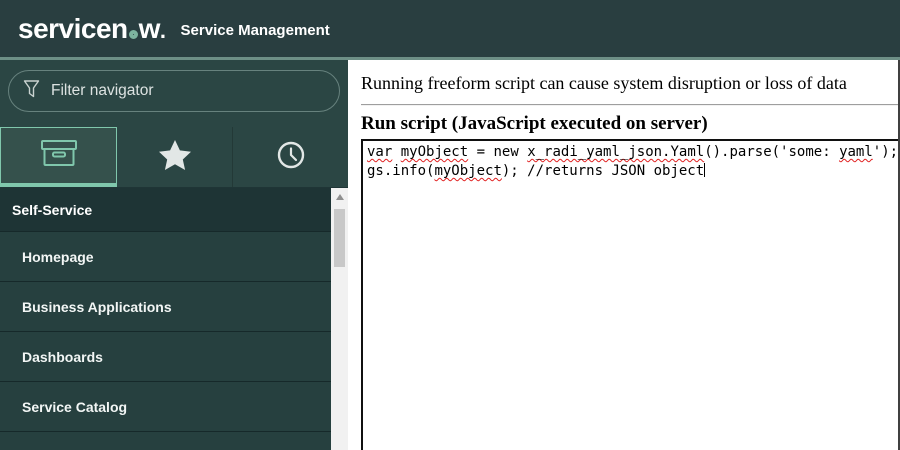 The width and height of the screenshot is (900, 450). What do you see at coordinates (174, 91) in the screenshot?
I see `filter-navigator-input: Filter navigator` at bounding box center [174, 91].